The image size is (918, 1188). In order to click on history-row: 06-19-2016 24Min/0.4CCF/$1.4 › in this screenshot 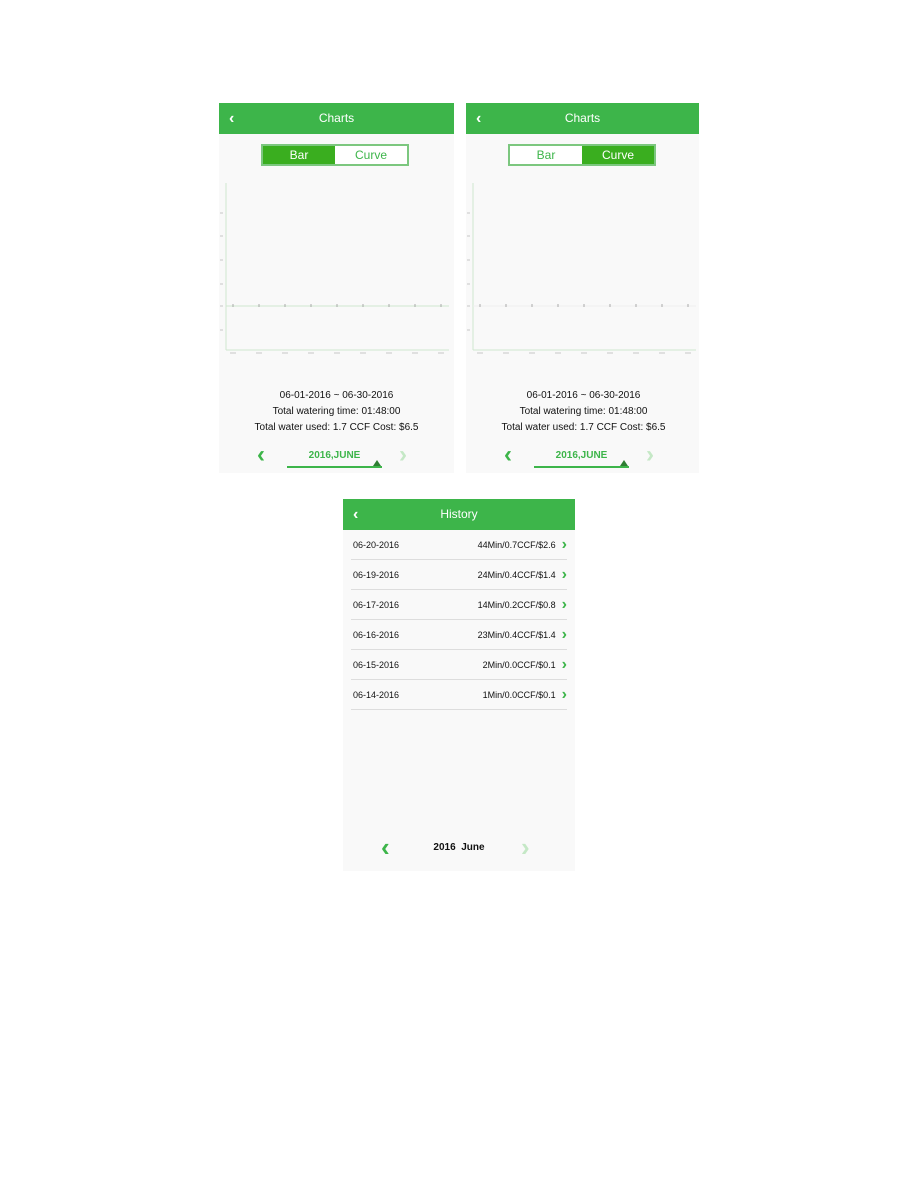, I will do `click(459, 575)`.